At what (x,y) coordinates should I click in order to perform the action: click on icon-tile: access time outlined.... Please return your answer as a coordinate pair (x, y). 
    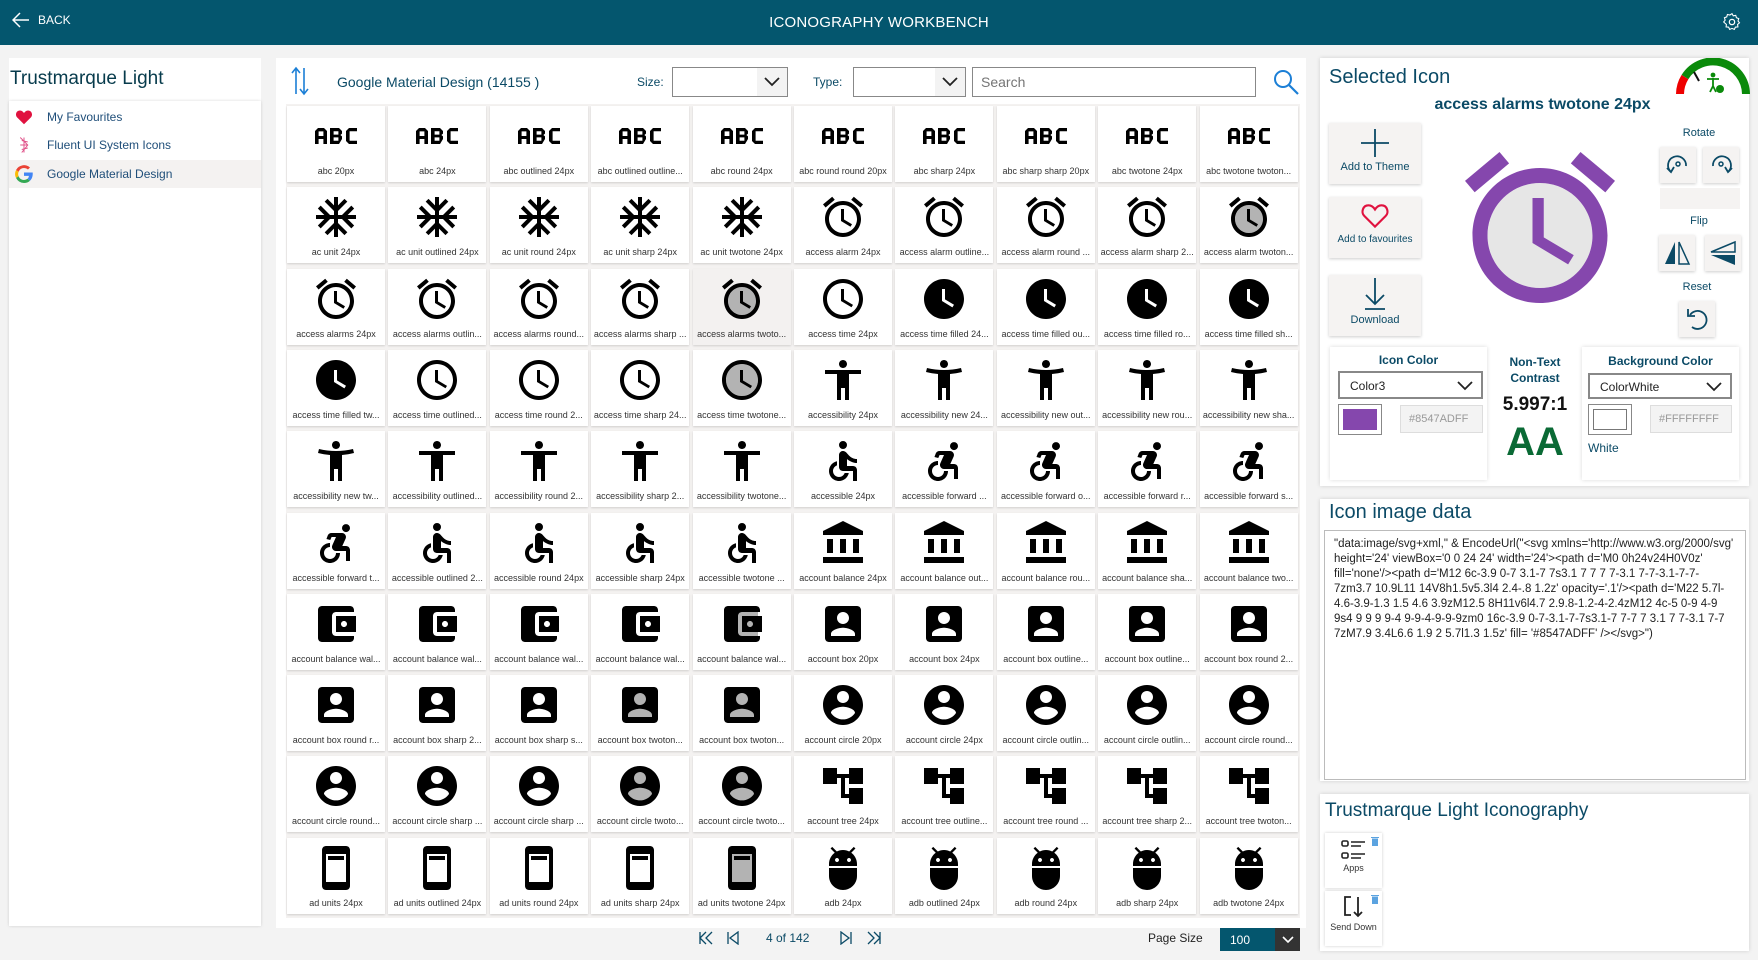
    Looking at the image, I should click on (437, 387).